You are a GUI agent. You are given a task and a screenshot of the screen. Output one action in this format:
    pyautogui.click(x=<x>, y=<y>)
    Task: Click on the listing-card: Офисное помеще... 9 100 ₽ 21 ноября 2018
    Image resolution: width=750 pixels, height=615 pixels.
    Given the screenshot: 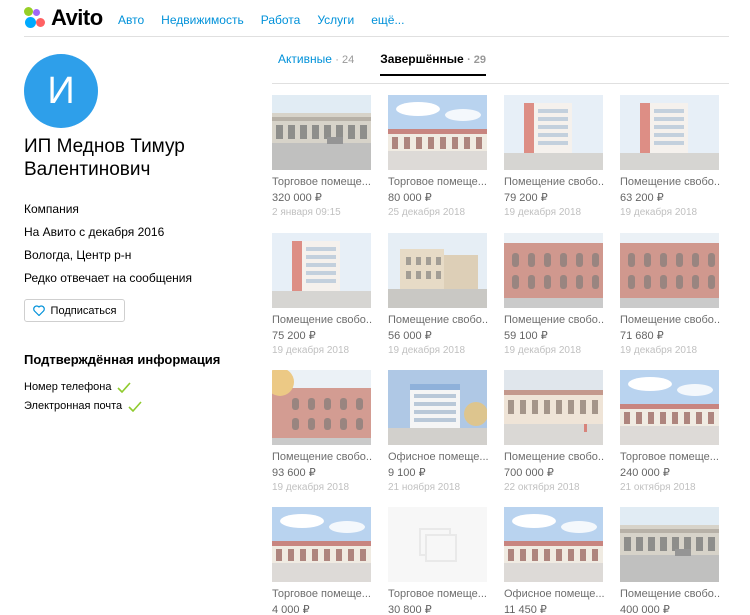 What is the action you would take?
    pyautogui.click(x=438, y=431)
    